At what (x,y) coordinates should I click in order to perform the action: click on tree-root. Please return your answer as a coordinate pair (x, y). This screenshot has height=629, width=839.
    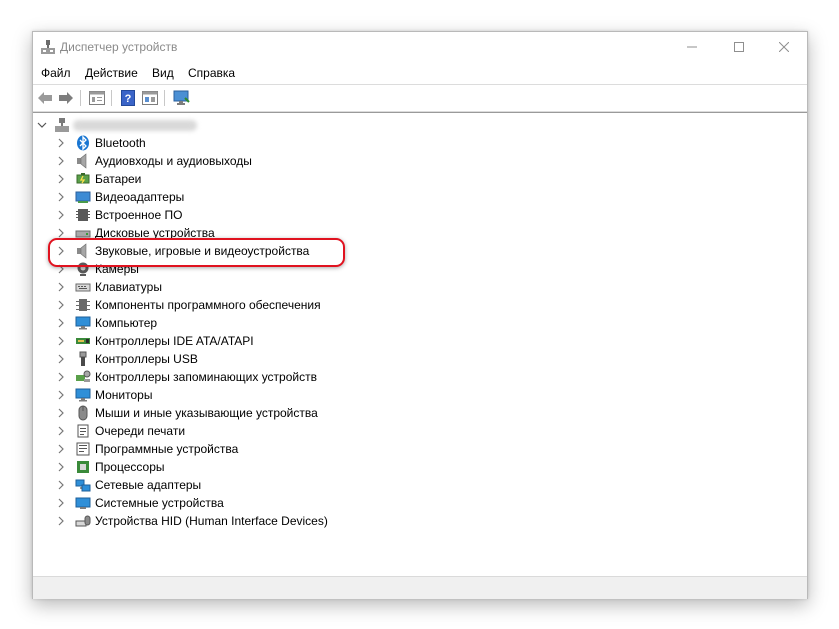
    Looking at the image, I should click on (403, 125).